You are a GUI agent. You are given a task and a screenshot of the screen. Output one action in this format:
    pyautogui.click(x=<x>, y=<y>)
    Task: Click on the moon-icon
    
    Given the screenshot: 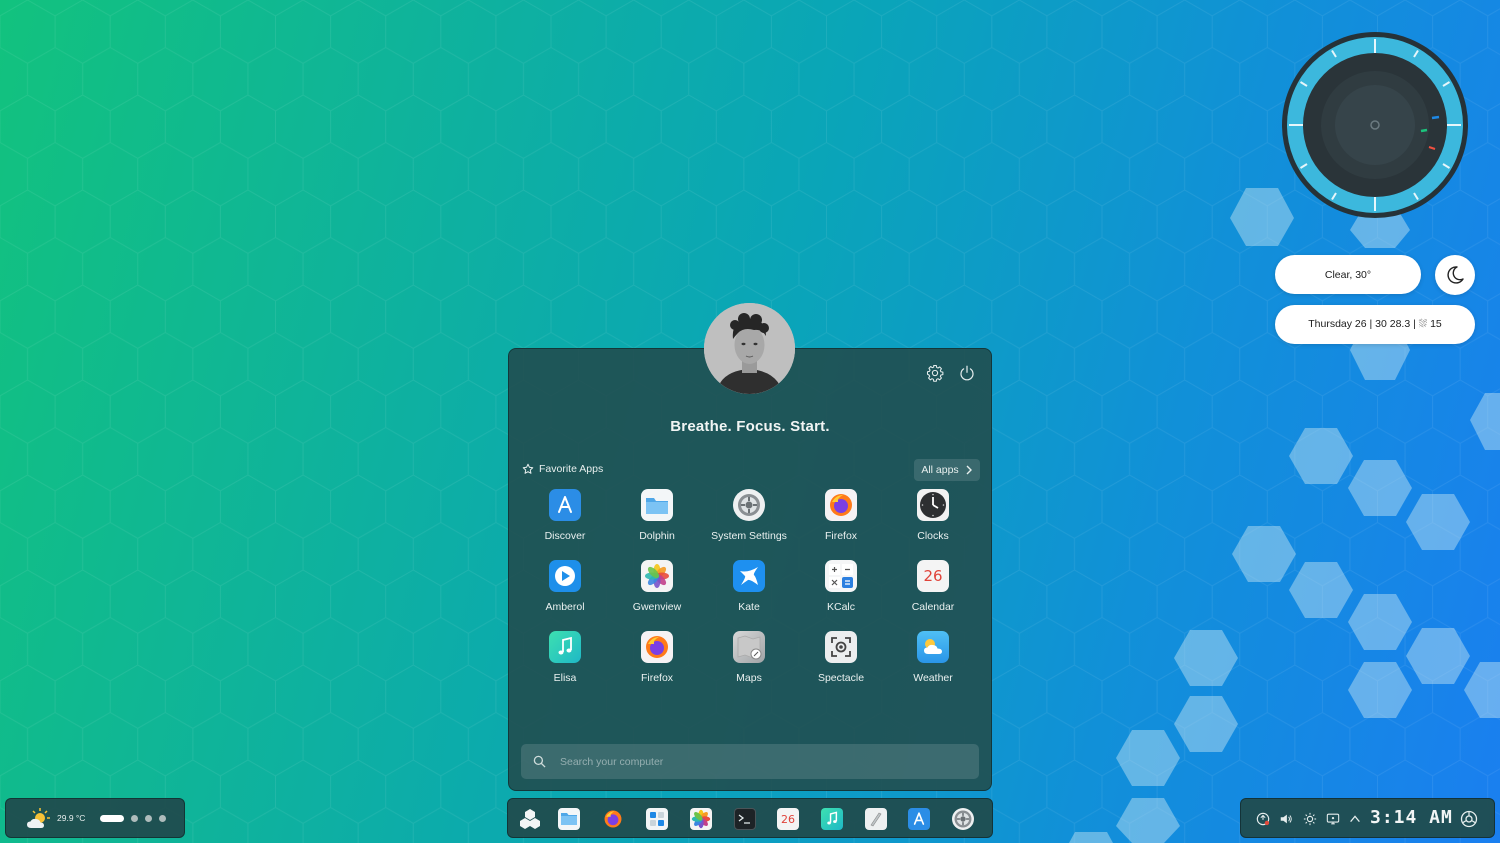 What is the action you would take?
    pyautogui.click(x=1455, y=275)
    